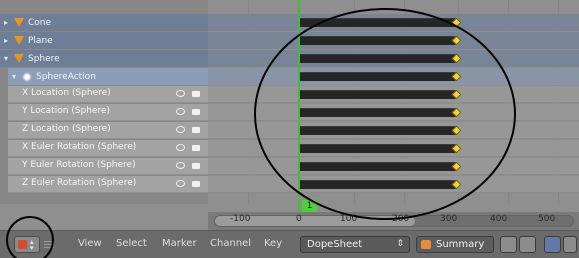  Describe the element at coordinates (179, 243) in the screenshot. I see `menu-marker: Marker` at that location.